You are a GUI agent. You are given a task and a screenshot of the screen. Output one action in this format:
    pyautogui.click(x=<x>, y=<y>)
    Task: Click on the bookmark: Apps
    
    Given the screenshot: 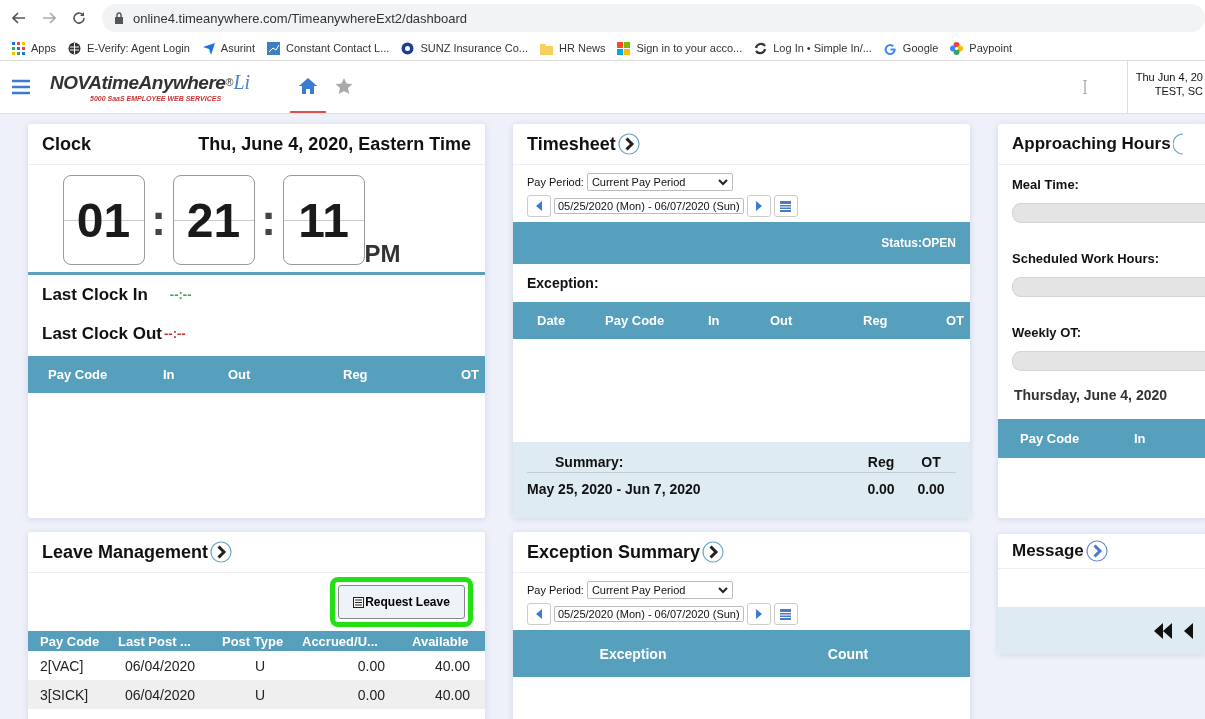 What is the action you would take?
    pyautogui.click(x=34, y=48)
    